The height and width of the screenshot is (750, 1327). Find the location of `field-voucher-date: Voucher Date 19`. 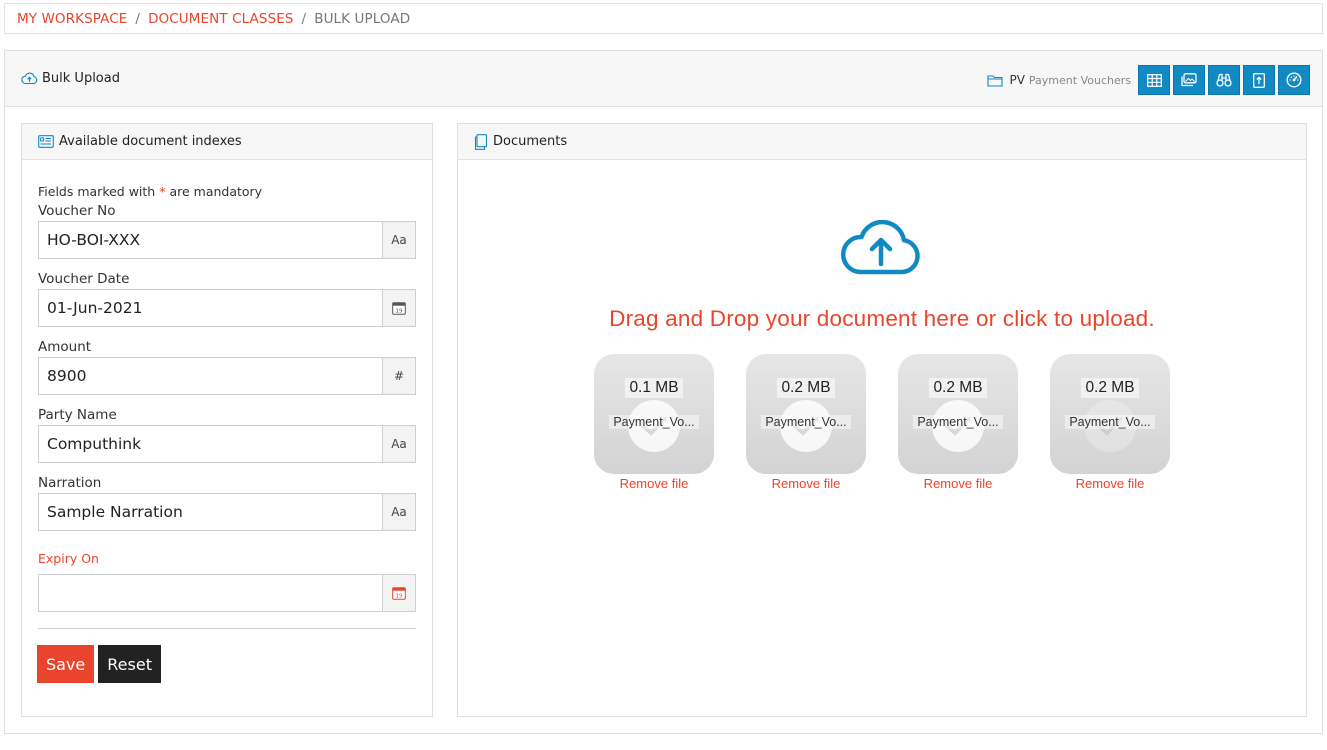

field-voucher-date: Voucher Date 19 is located at coordinates (227, 299).